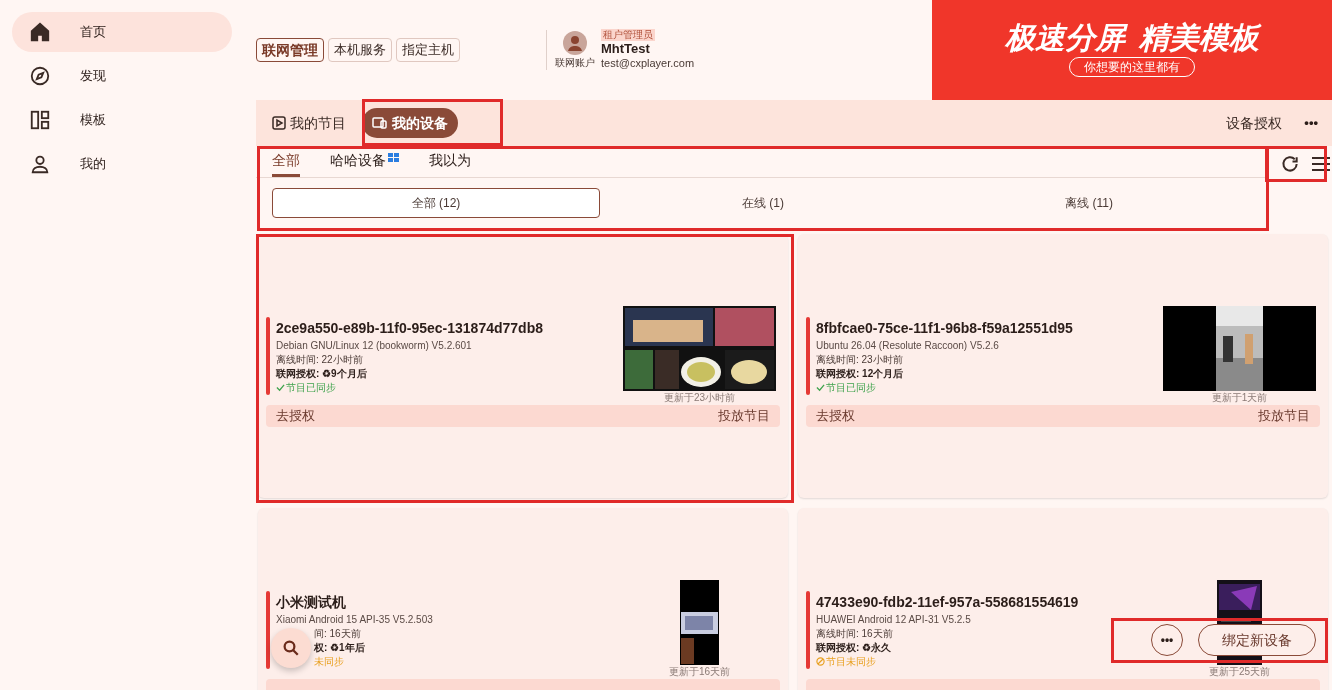 This screenshot has width=1332, height=690. What do you see at coordinates (820, 661) in the screenshot?
I see `blocked-icon` at bounding box center [820, 661].